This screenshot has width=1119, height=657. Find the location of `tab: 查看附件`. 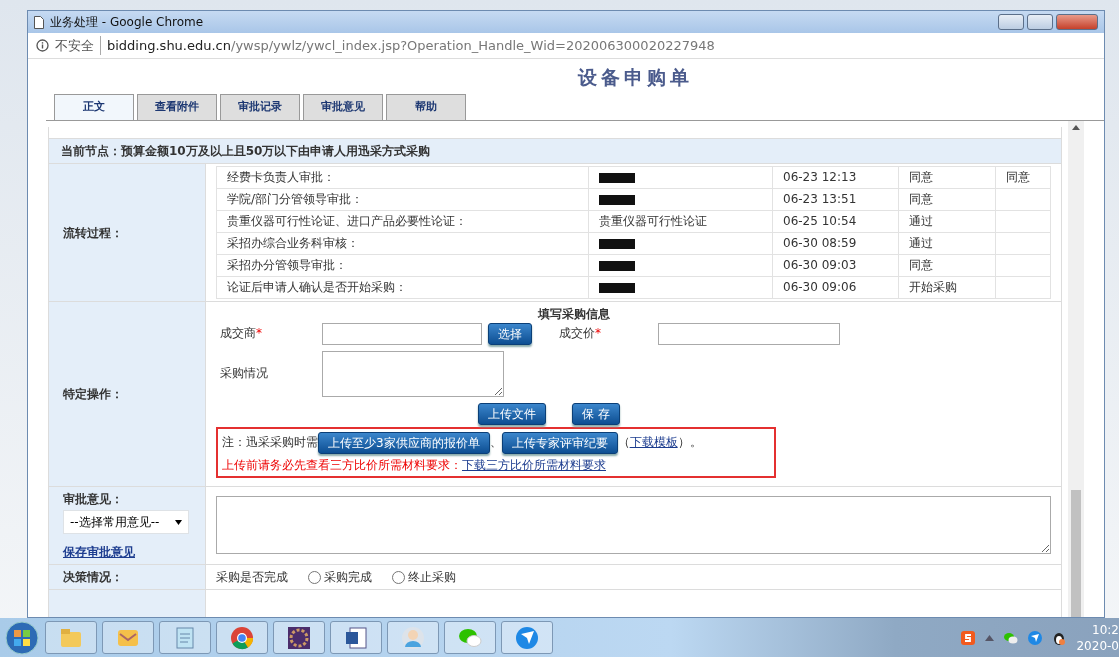

tab: 查看附件 is located at coordinates (177, 106).